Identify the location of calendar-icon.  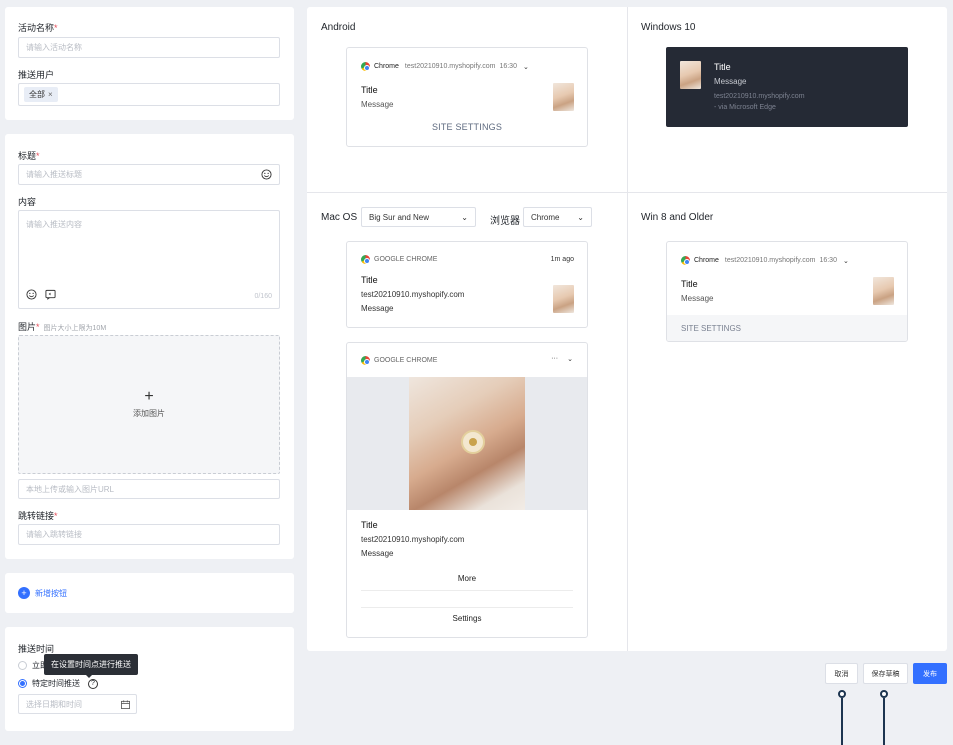
(125, 705).